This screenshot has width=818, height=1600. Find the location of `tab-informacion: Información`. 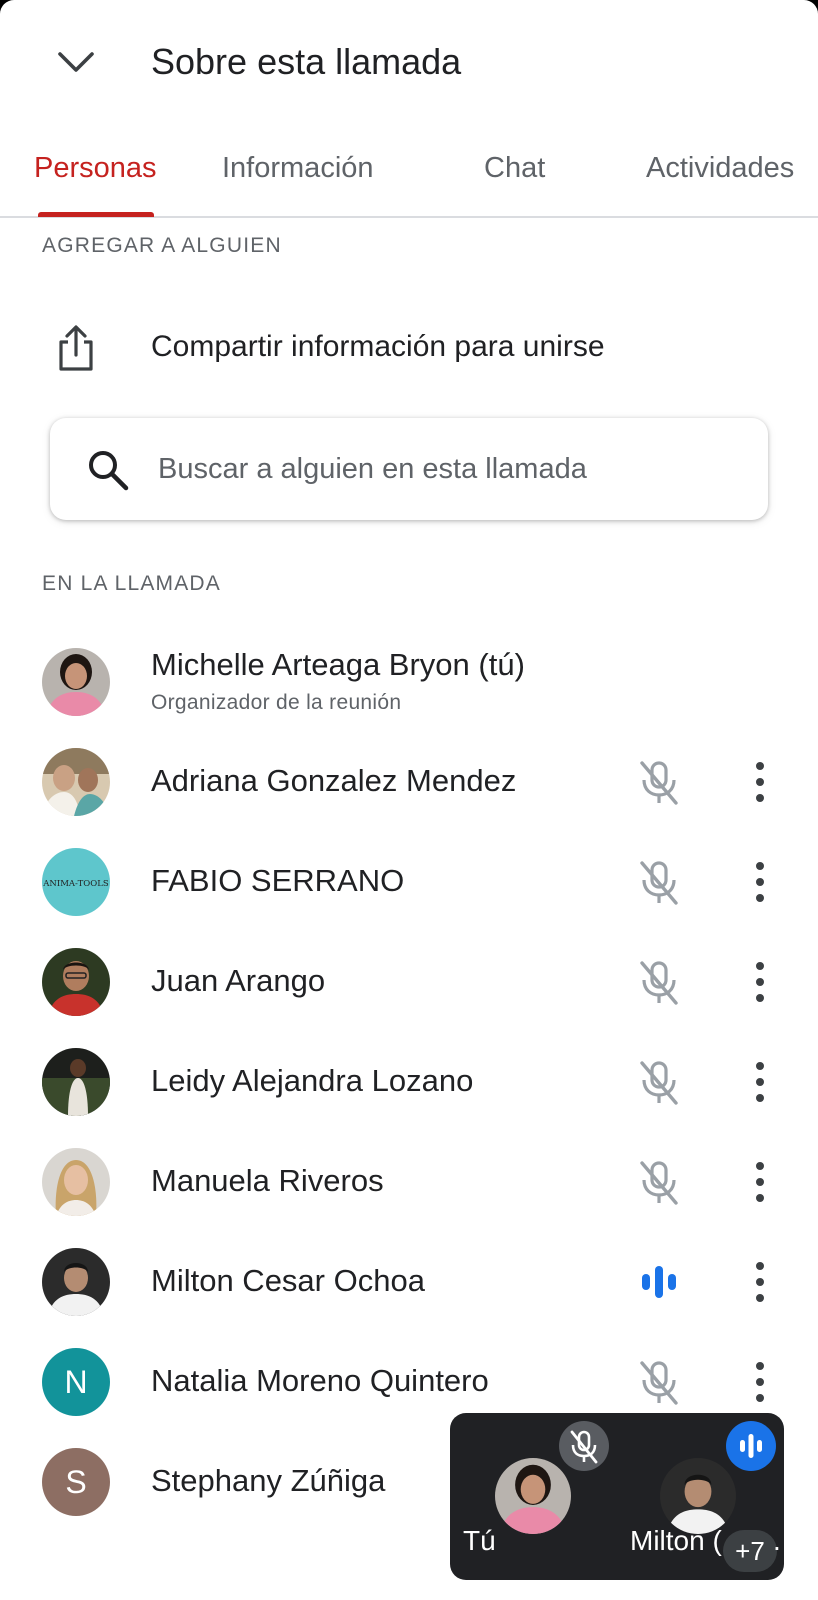

tab-informacion: Información is located at coordinates (298, 168).